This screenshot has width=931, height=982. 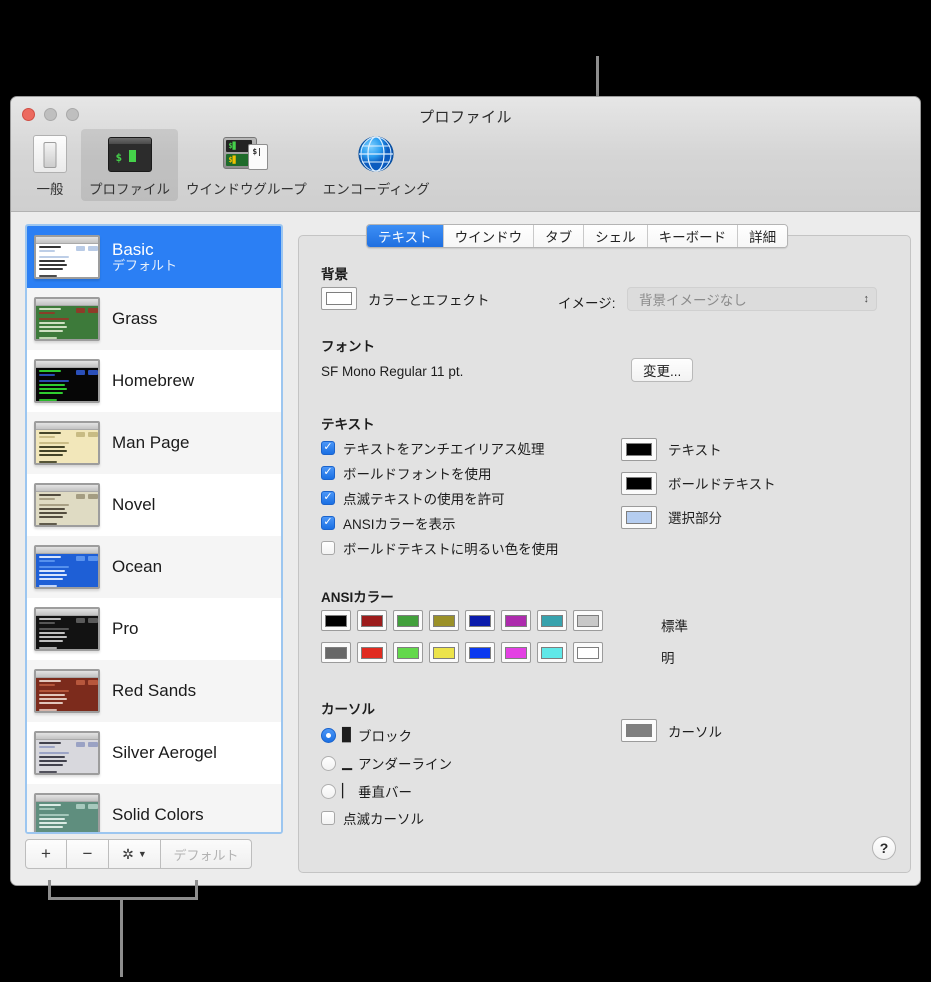 I want to click on profile-row: Red Sands, so click(x=154, y=691).